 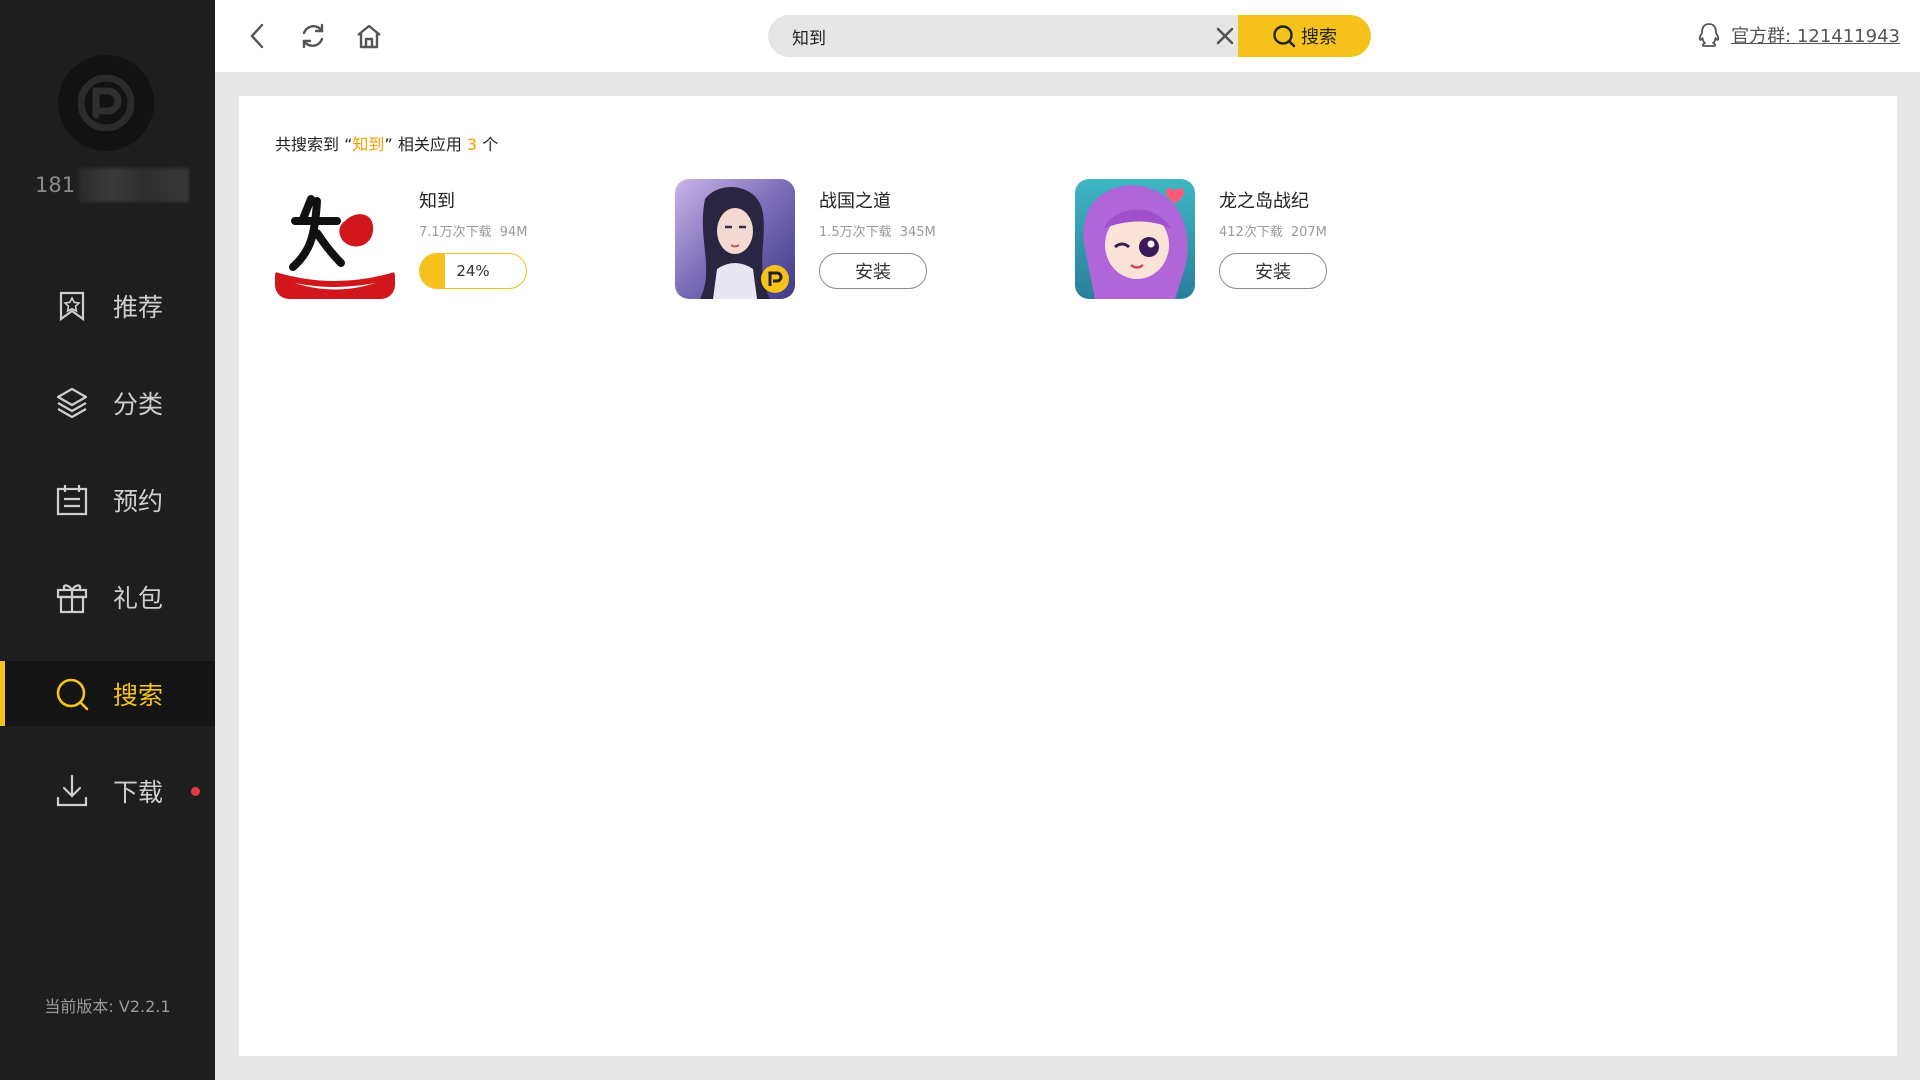 I want to click on search-button: 搜索, so click(x=1304, y=36).